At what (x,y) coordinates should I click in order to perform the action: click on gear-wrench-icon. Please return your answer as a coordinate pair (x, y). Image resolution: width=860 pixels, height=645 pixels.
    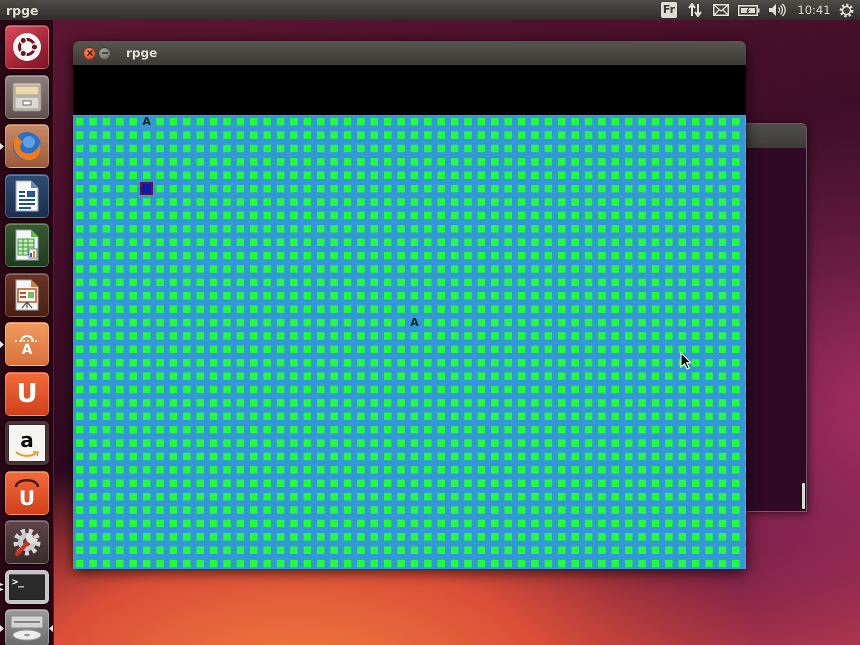
    Looking at the image, I should click on (27, 542).